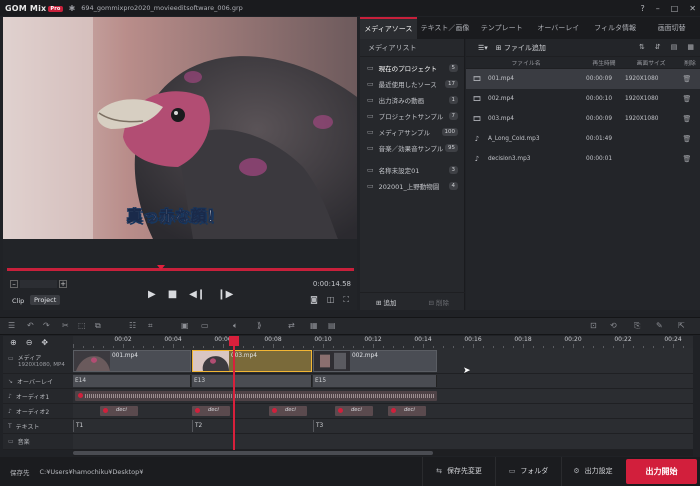 This screenshot has width=700, height=486. I want to click on text-insert-icon: ▤, so click(332, 325).